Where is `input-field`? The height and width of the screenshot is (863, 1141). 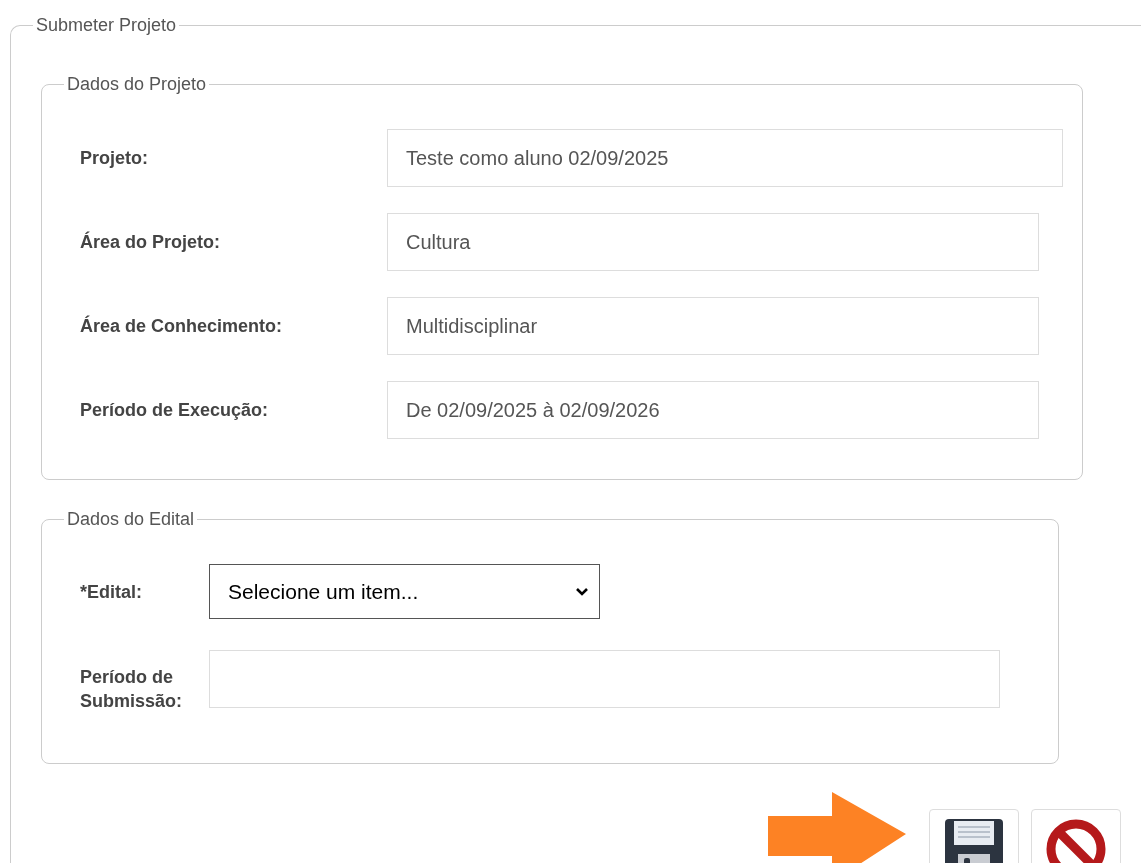
input-field is located at coordinates (604, 679).